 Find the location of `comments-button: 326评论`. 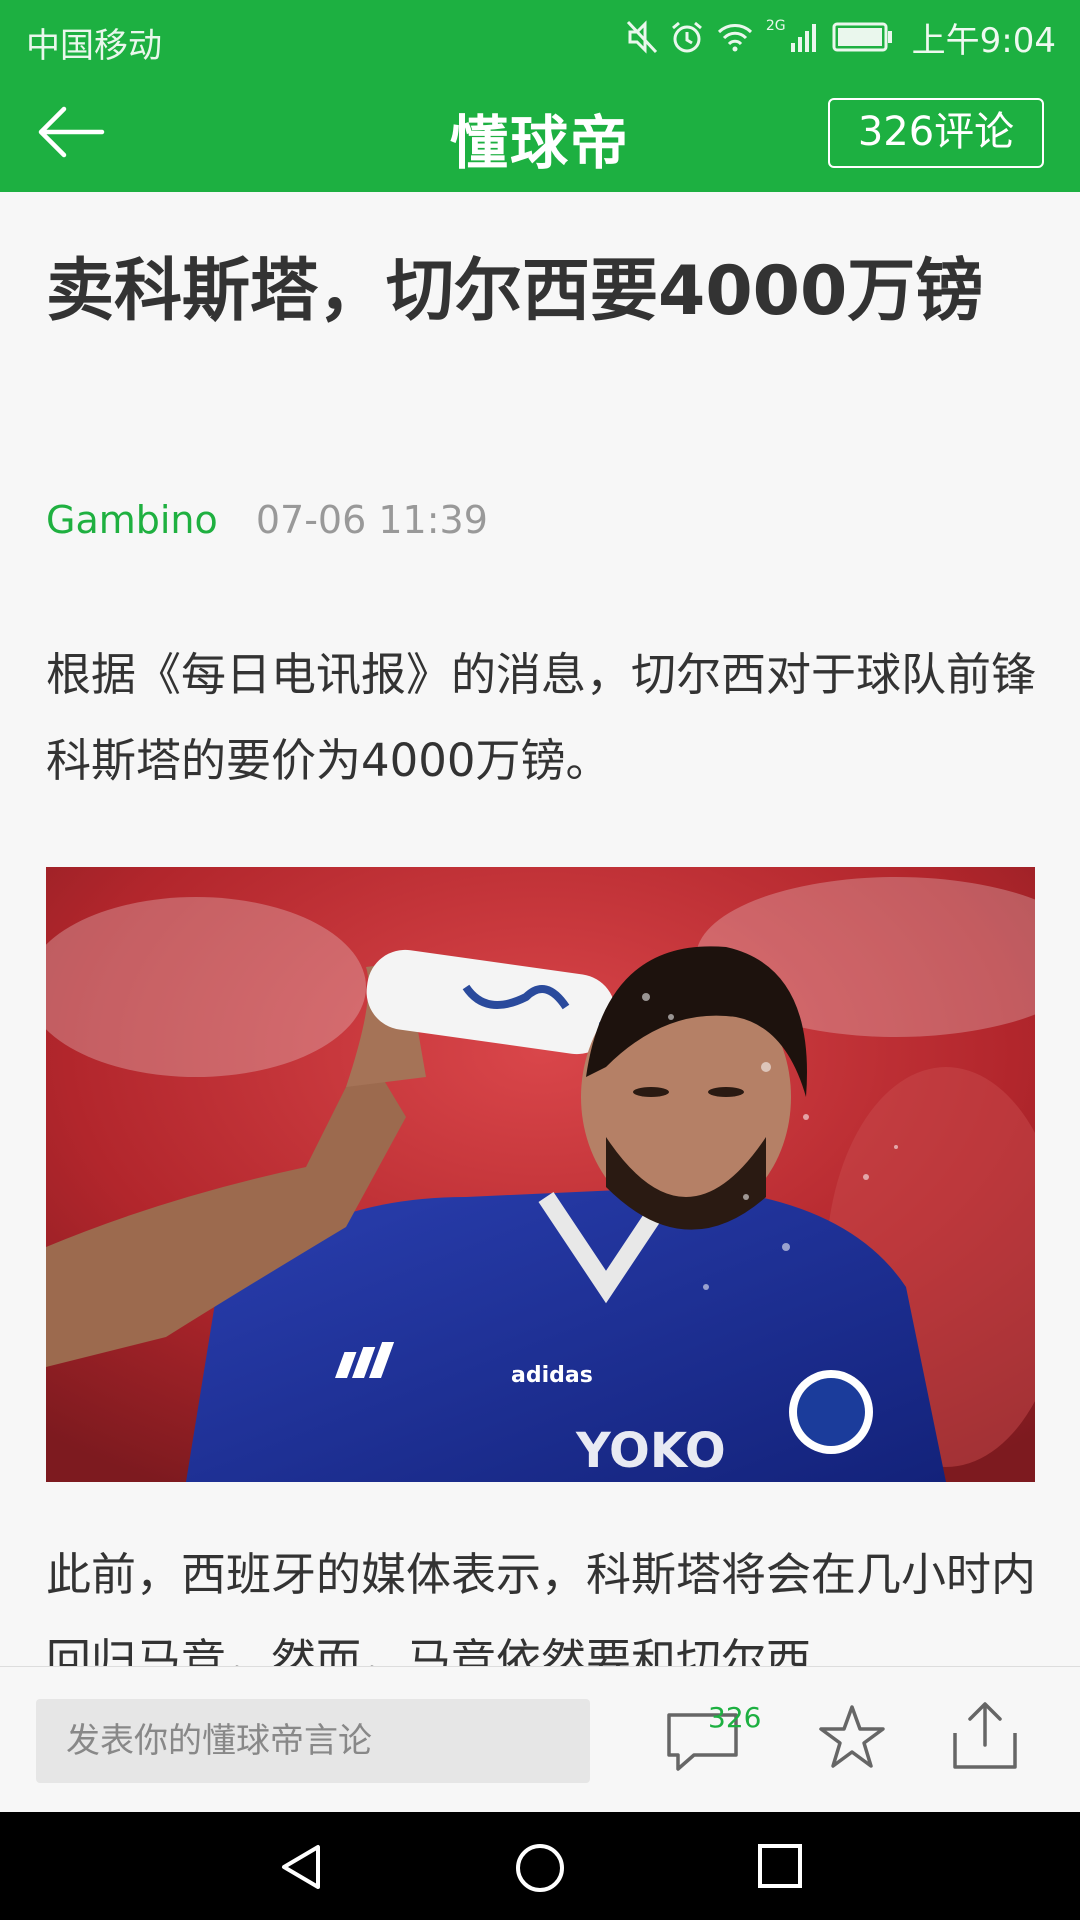

comments-button: 326评论 is located at coordinates (936, 133).